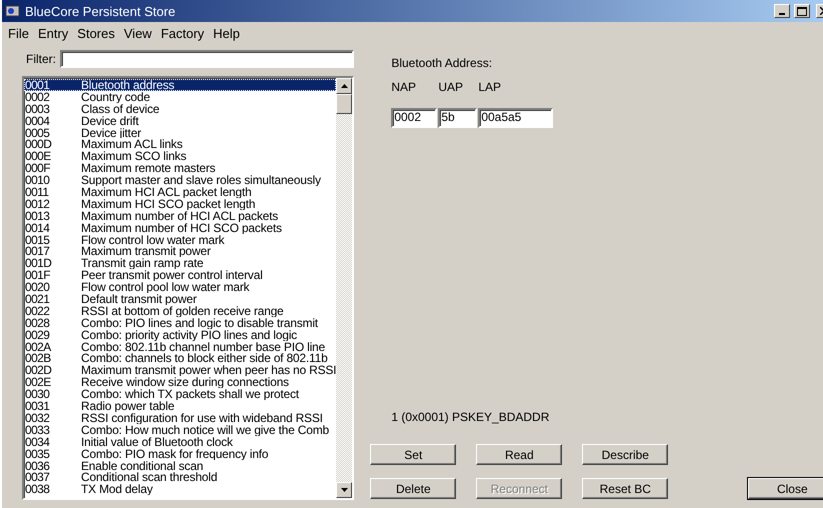  I want to click on key-code: 0013, so click(37, 216).